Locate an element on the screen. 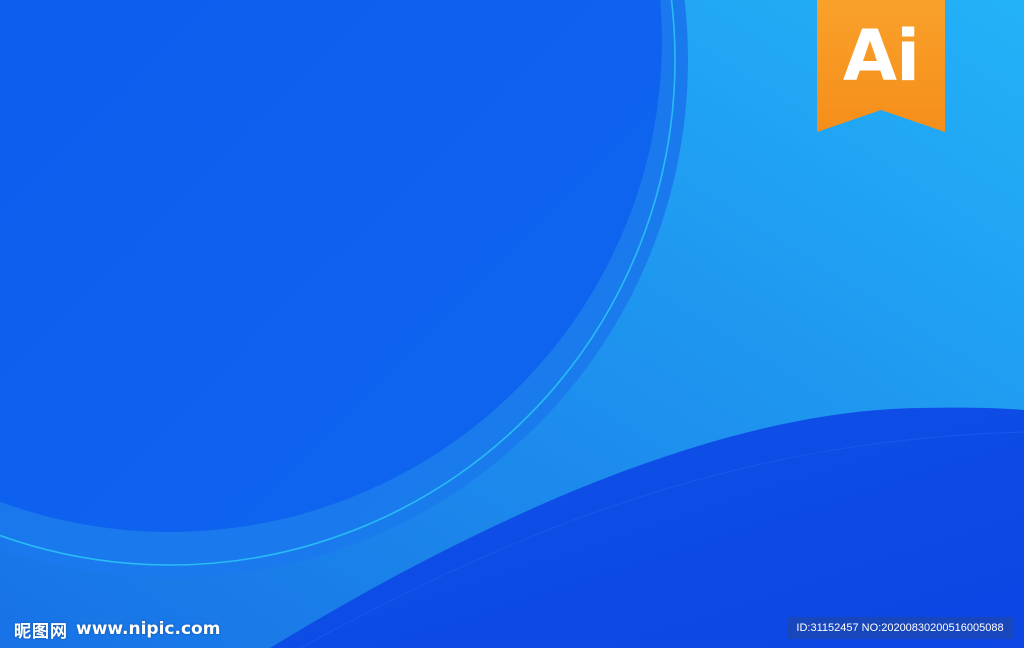 The height and width of the screenshot is (648, 1024). site-watermark: 昵图网 www.nipic.com is located at coordinates (117, 629).